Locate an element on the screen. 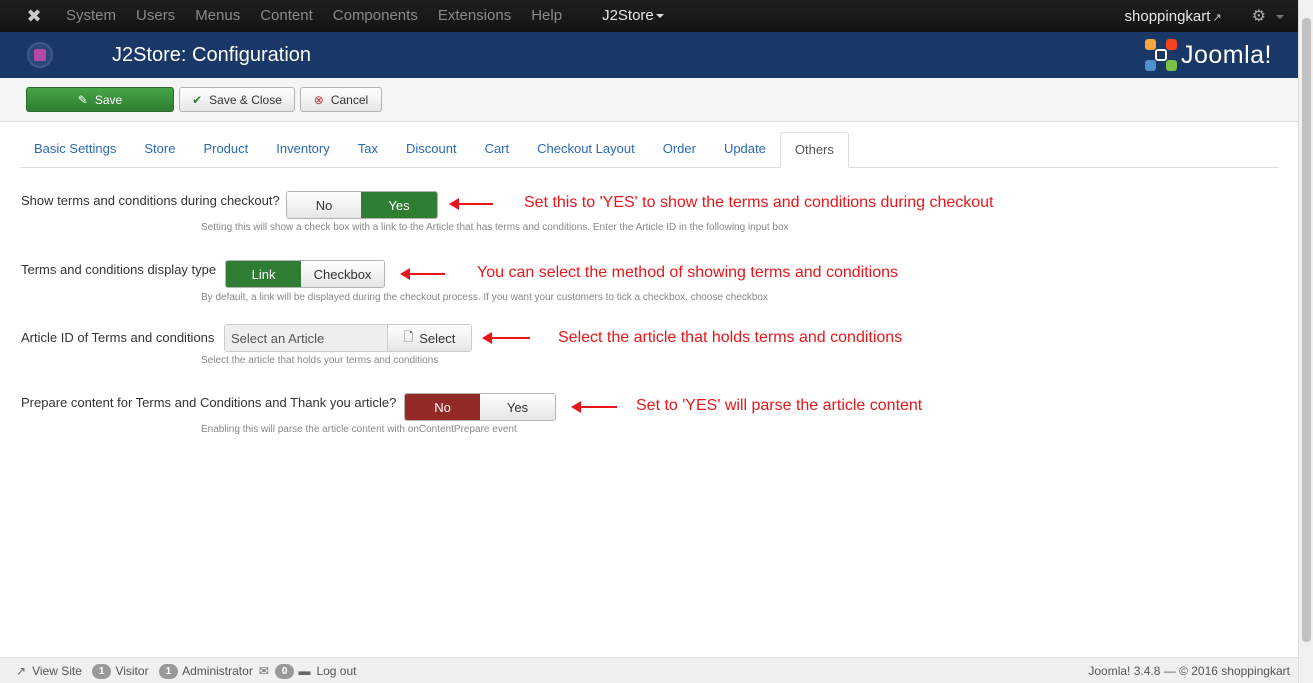  save-close-button: ✔ Save & Close is located at coordinates (237, 99).